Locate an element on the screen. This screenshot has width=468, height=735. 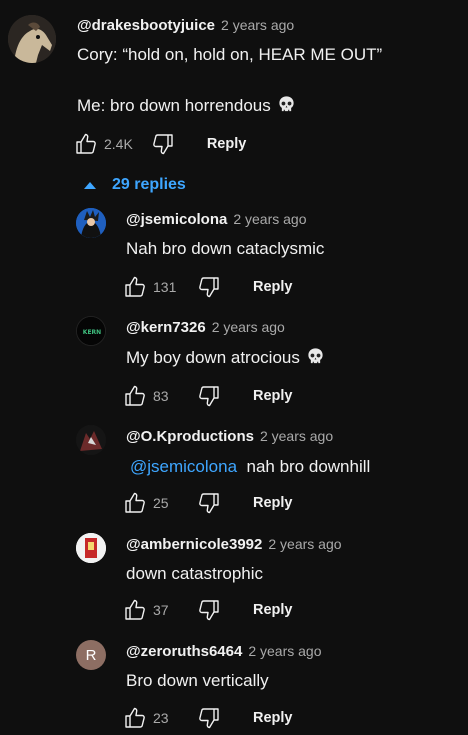
comment-actions: 2.4K Reply is located at coordinates (160, 144).